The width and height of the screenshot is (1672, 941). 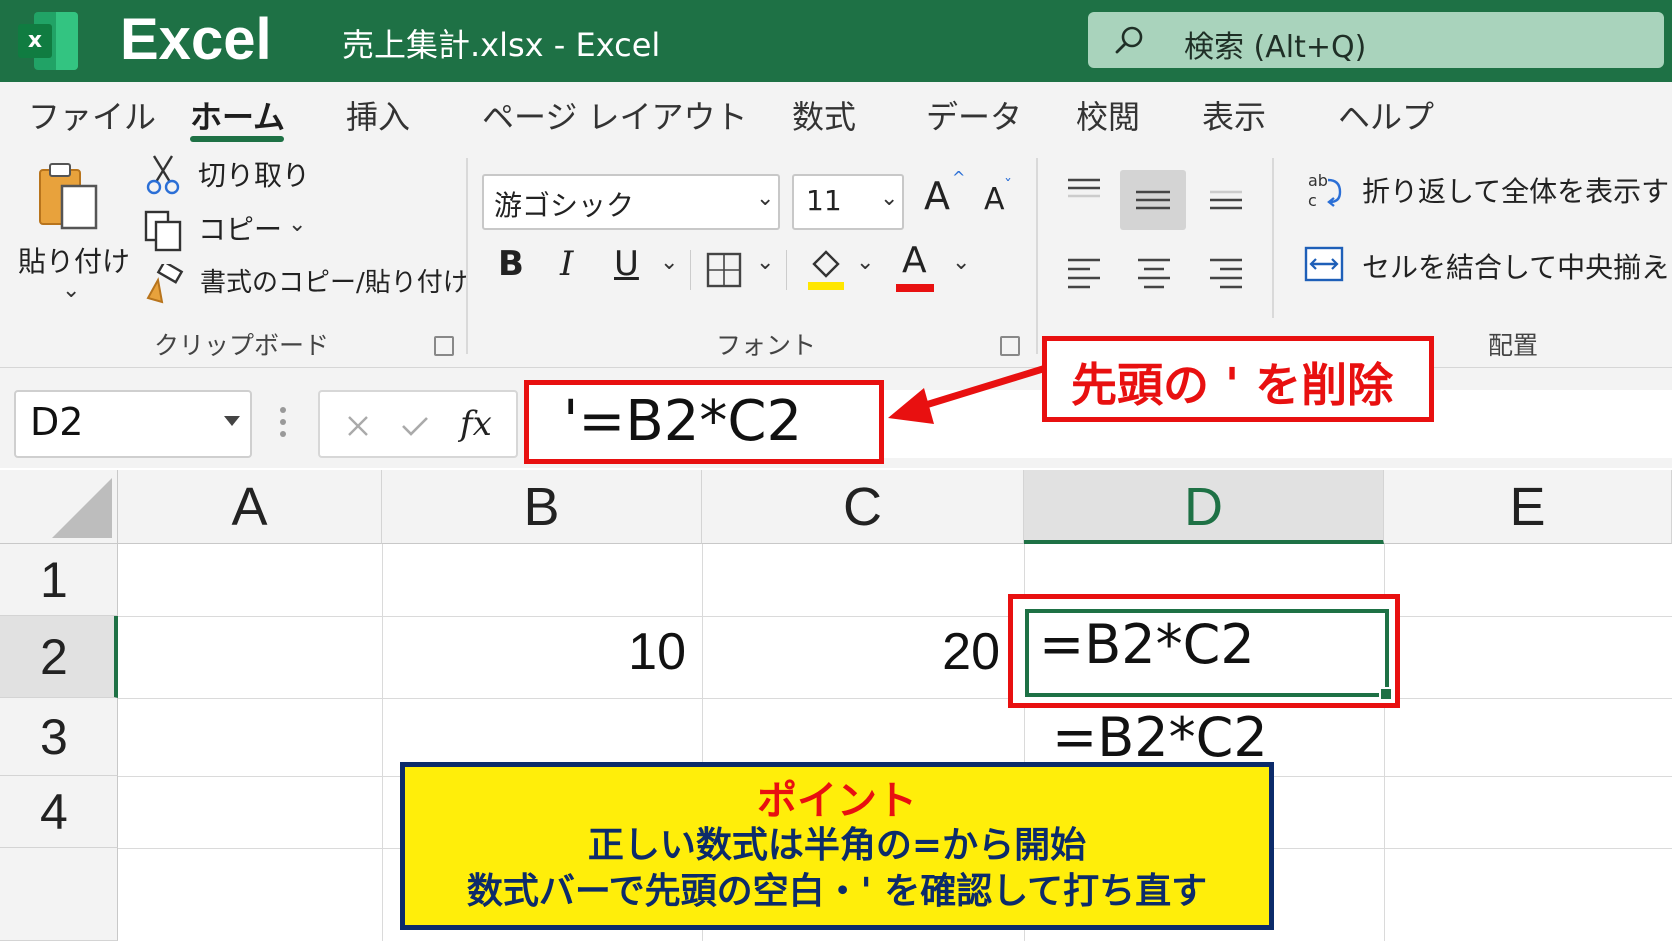 I want to click on cut-button: 切り取り, so click(x=254, y=174).